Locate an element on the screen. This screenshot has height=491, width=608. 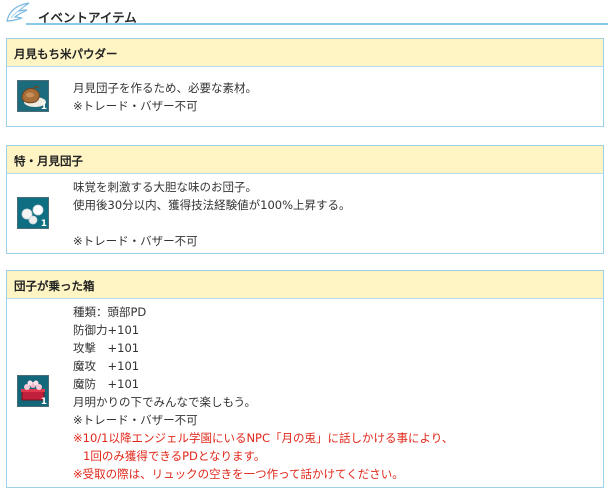
description-line: 味覚を刺激する大胆な味のお団子。 is located at coordinates (165, 187).